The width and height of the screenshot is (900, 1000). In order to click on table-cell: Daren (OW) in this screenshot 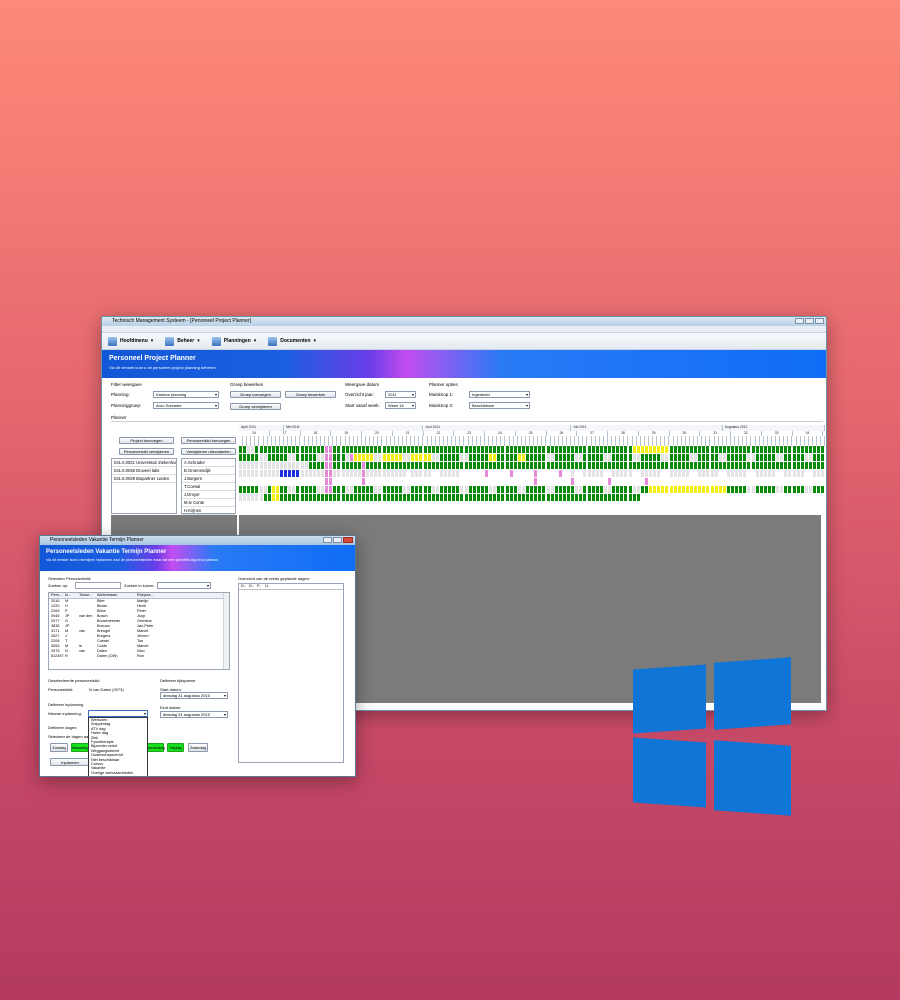, I will do `click(107, 656)`.